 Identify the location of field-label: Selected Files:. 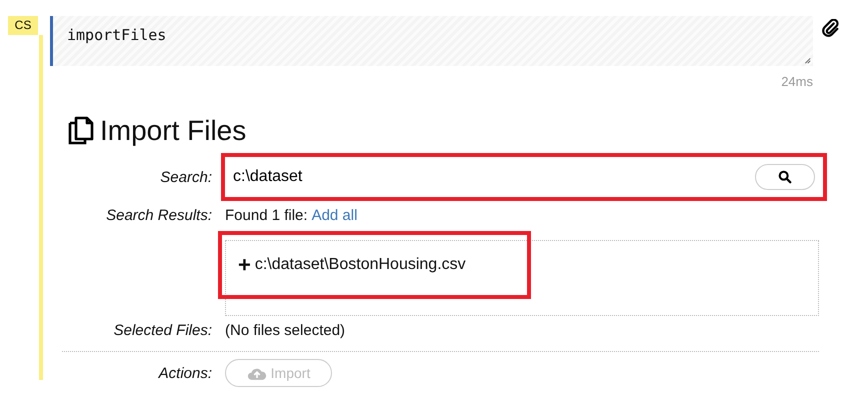
(162, 331).